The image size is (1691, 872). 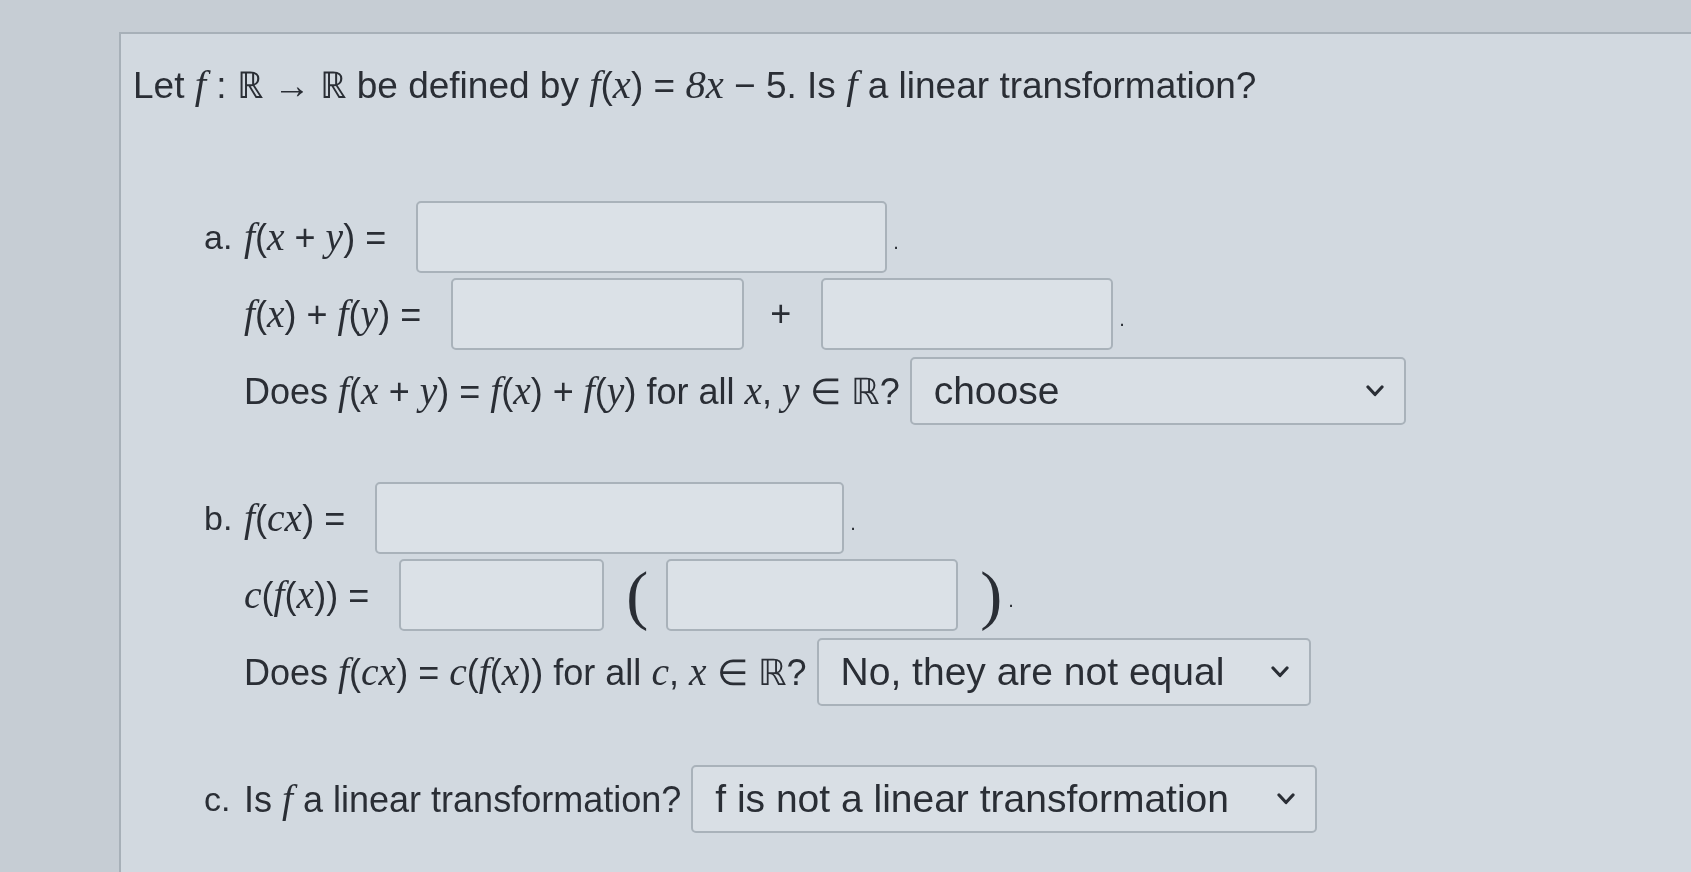 What do you see at coordinates (333, 314) in the screenshot?
I see `math-text: f(x) + f(y) =` at bounding box center [333, 314].